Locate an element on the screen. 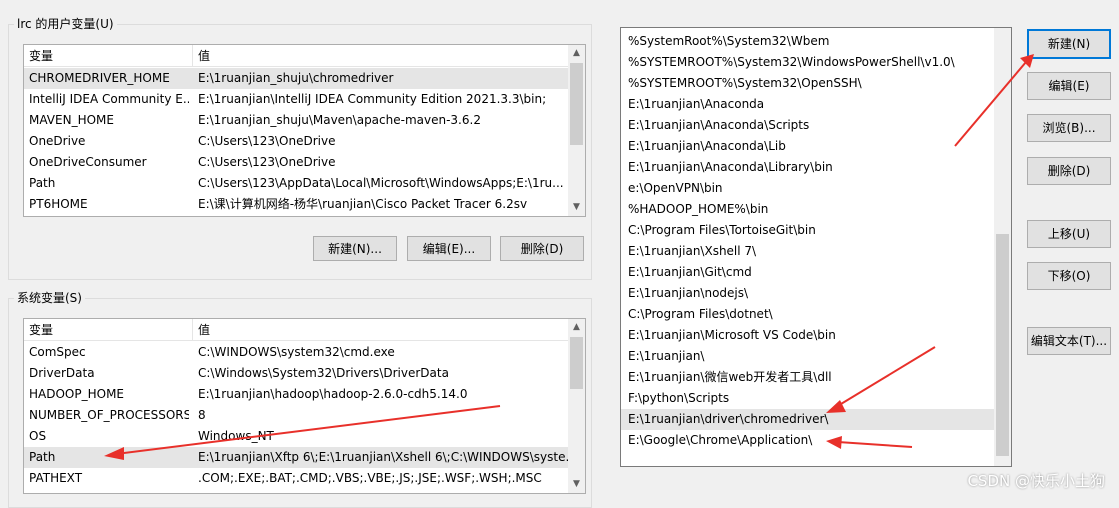 This screenshot has width=1119, height=508. table-row: ComSpec C:\WINDOWS\system32\cmd.exe is located at coordinates (296, 352).